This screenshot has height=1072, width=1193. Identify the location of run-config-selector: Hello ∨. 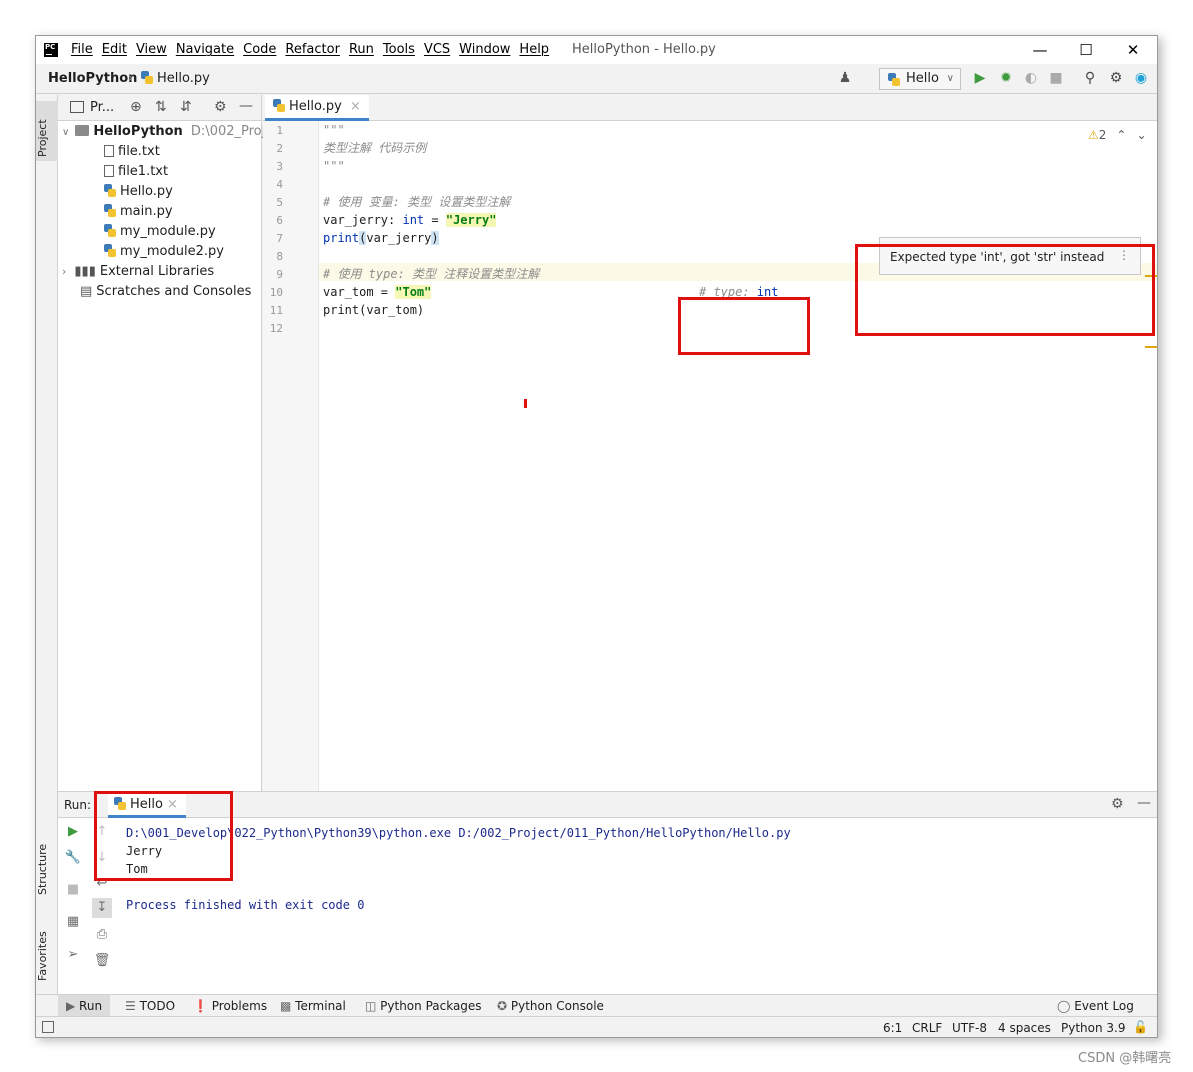
(920, 79).